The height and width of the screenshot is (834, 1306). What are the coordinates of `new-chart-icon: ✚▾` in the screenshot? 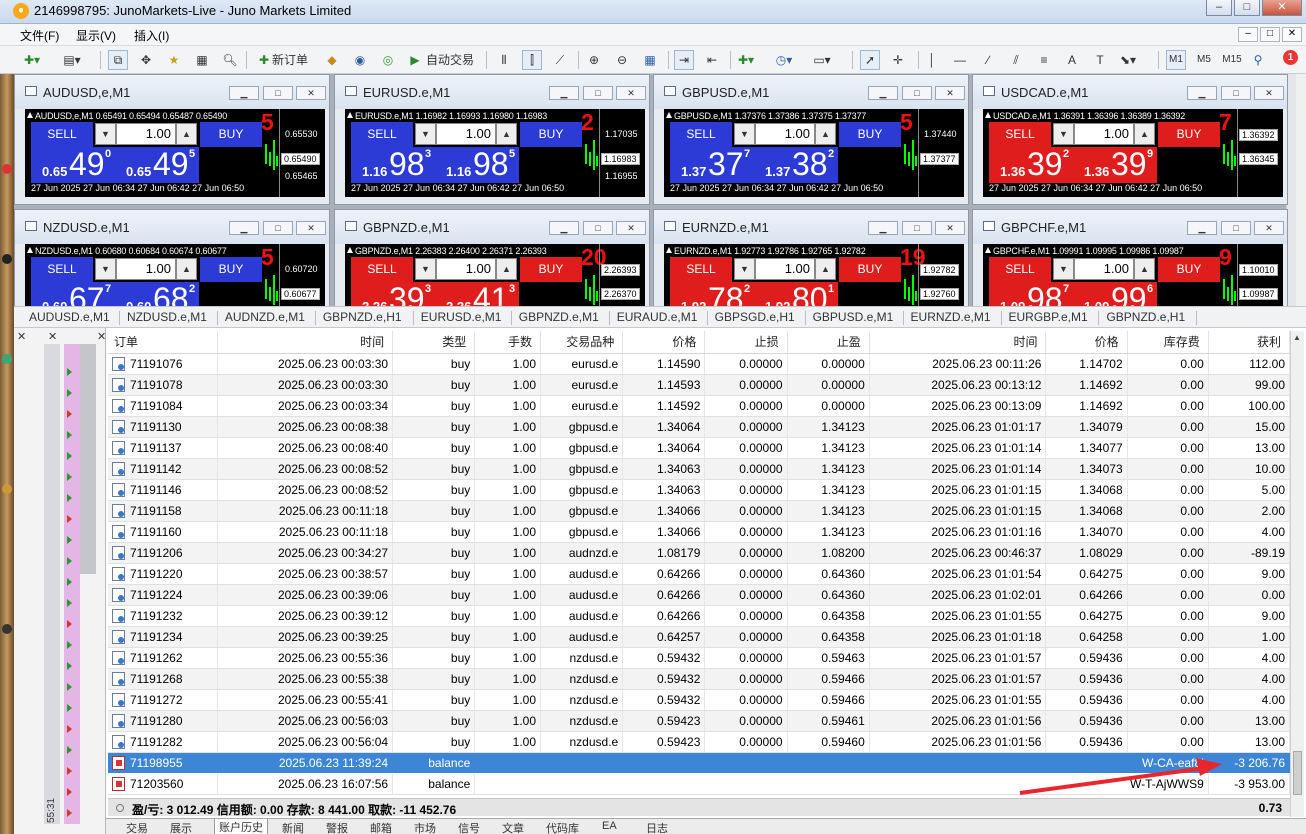 It's located at (32, 60).